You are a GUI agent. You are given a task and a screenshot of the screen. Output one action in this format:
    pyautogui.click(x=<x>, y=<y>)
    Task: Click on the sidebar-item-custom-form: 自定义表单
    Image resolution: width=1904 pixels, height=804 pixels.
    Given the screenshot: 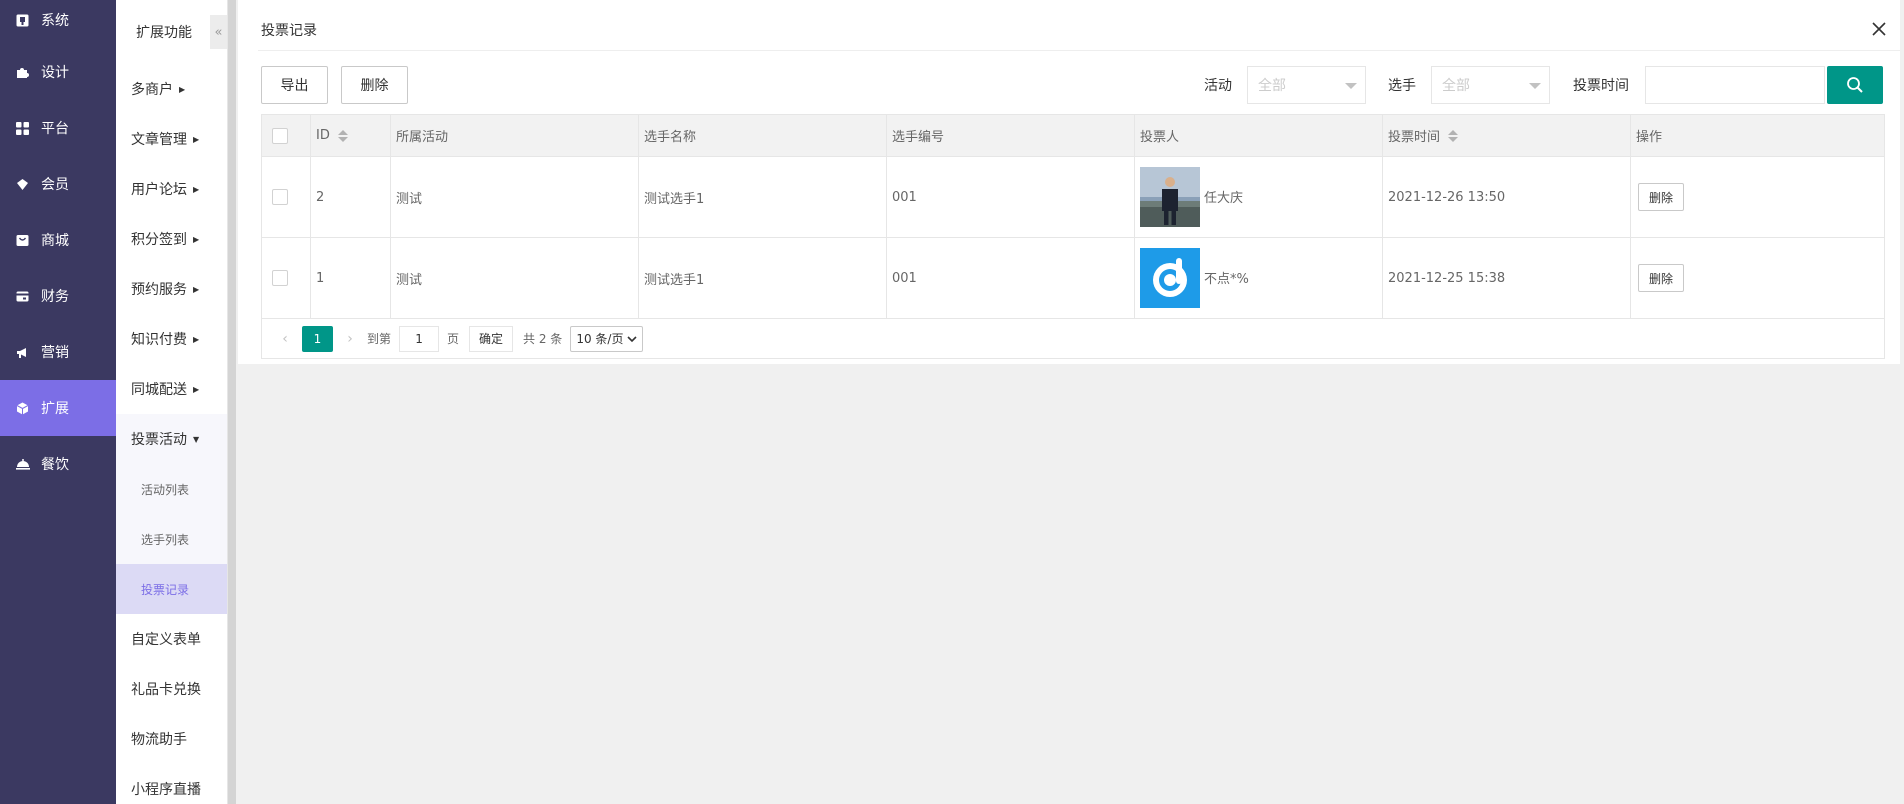 What is the action you would take?
    pyautogui.click(x=171, y=639)
    